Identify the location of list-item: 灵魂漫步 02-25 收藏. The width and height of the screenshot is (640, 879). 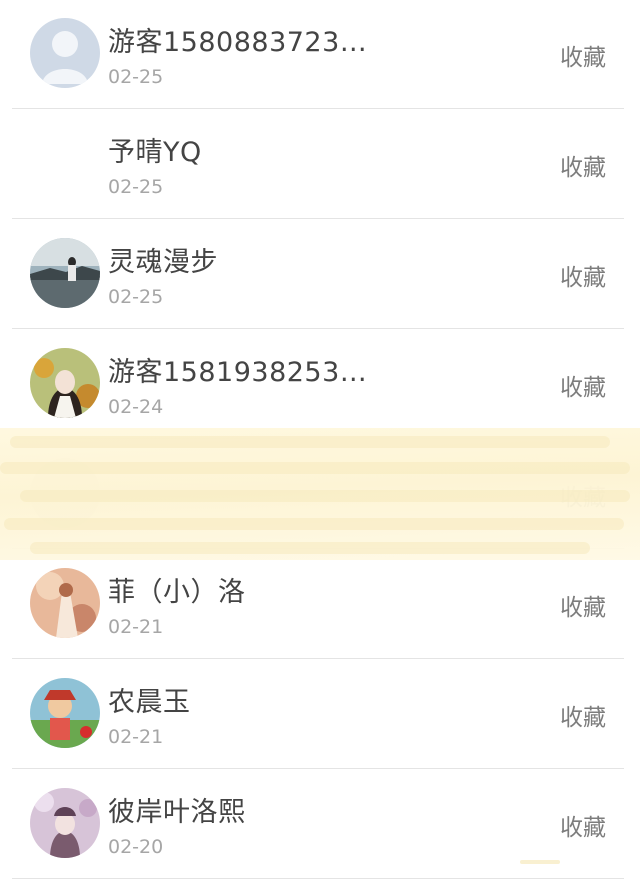
(318, 274).